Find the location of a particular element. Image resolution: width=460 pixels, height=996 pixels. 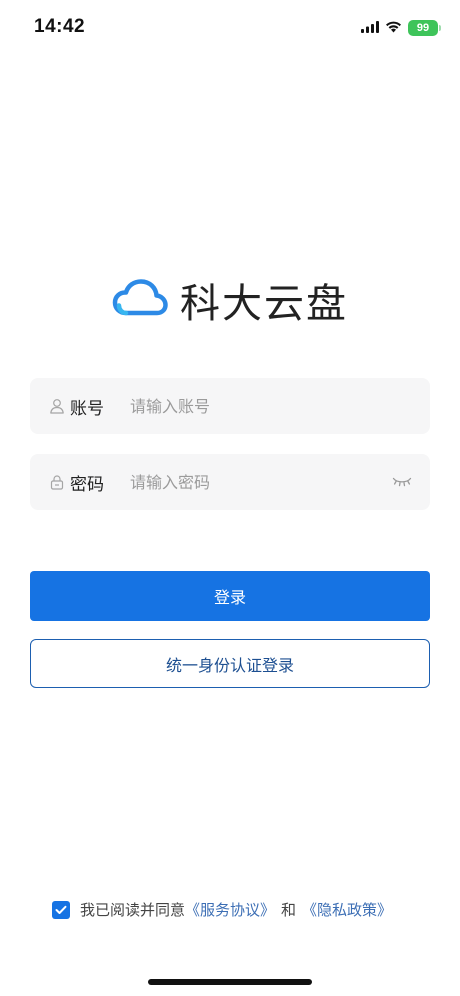

status-time: 14:42 is located at coordinates (60, 26).